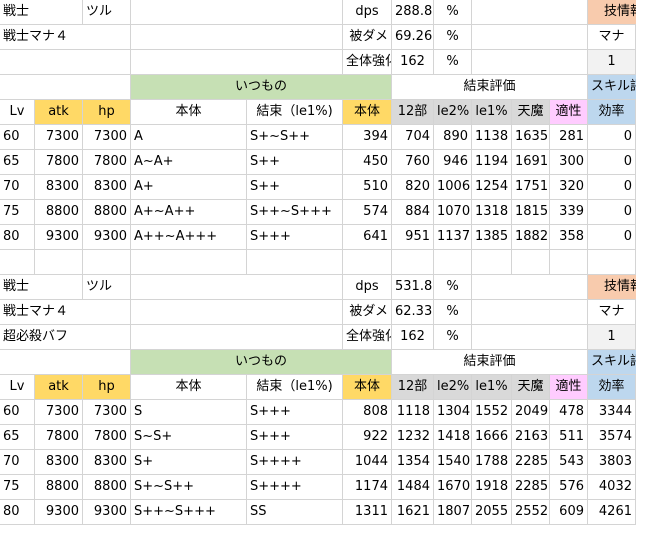  I want to click on table-cell: 2163, so click(531, 437).